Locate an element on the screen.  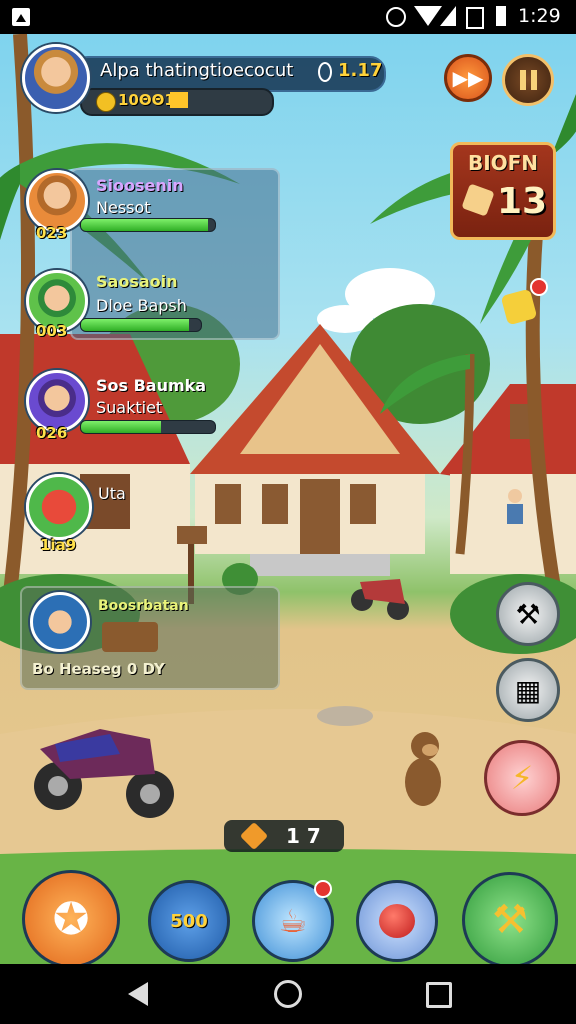
quests-button: 500 is located at coordinates (189, 921).